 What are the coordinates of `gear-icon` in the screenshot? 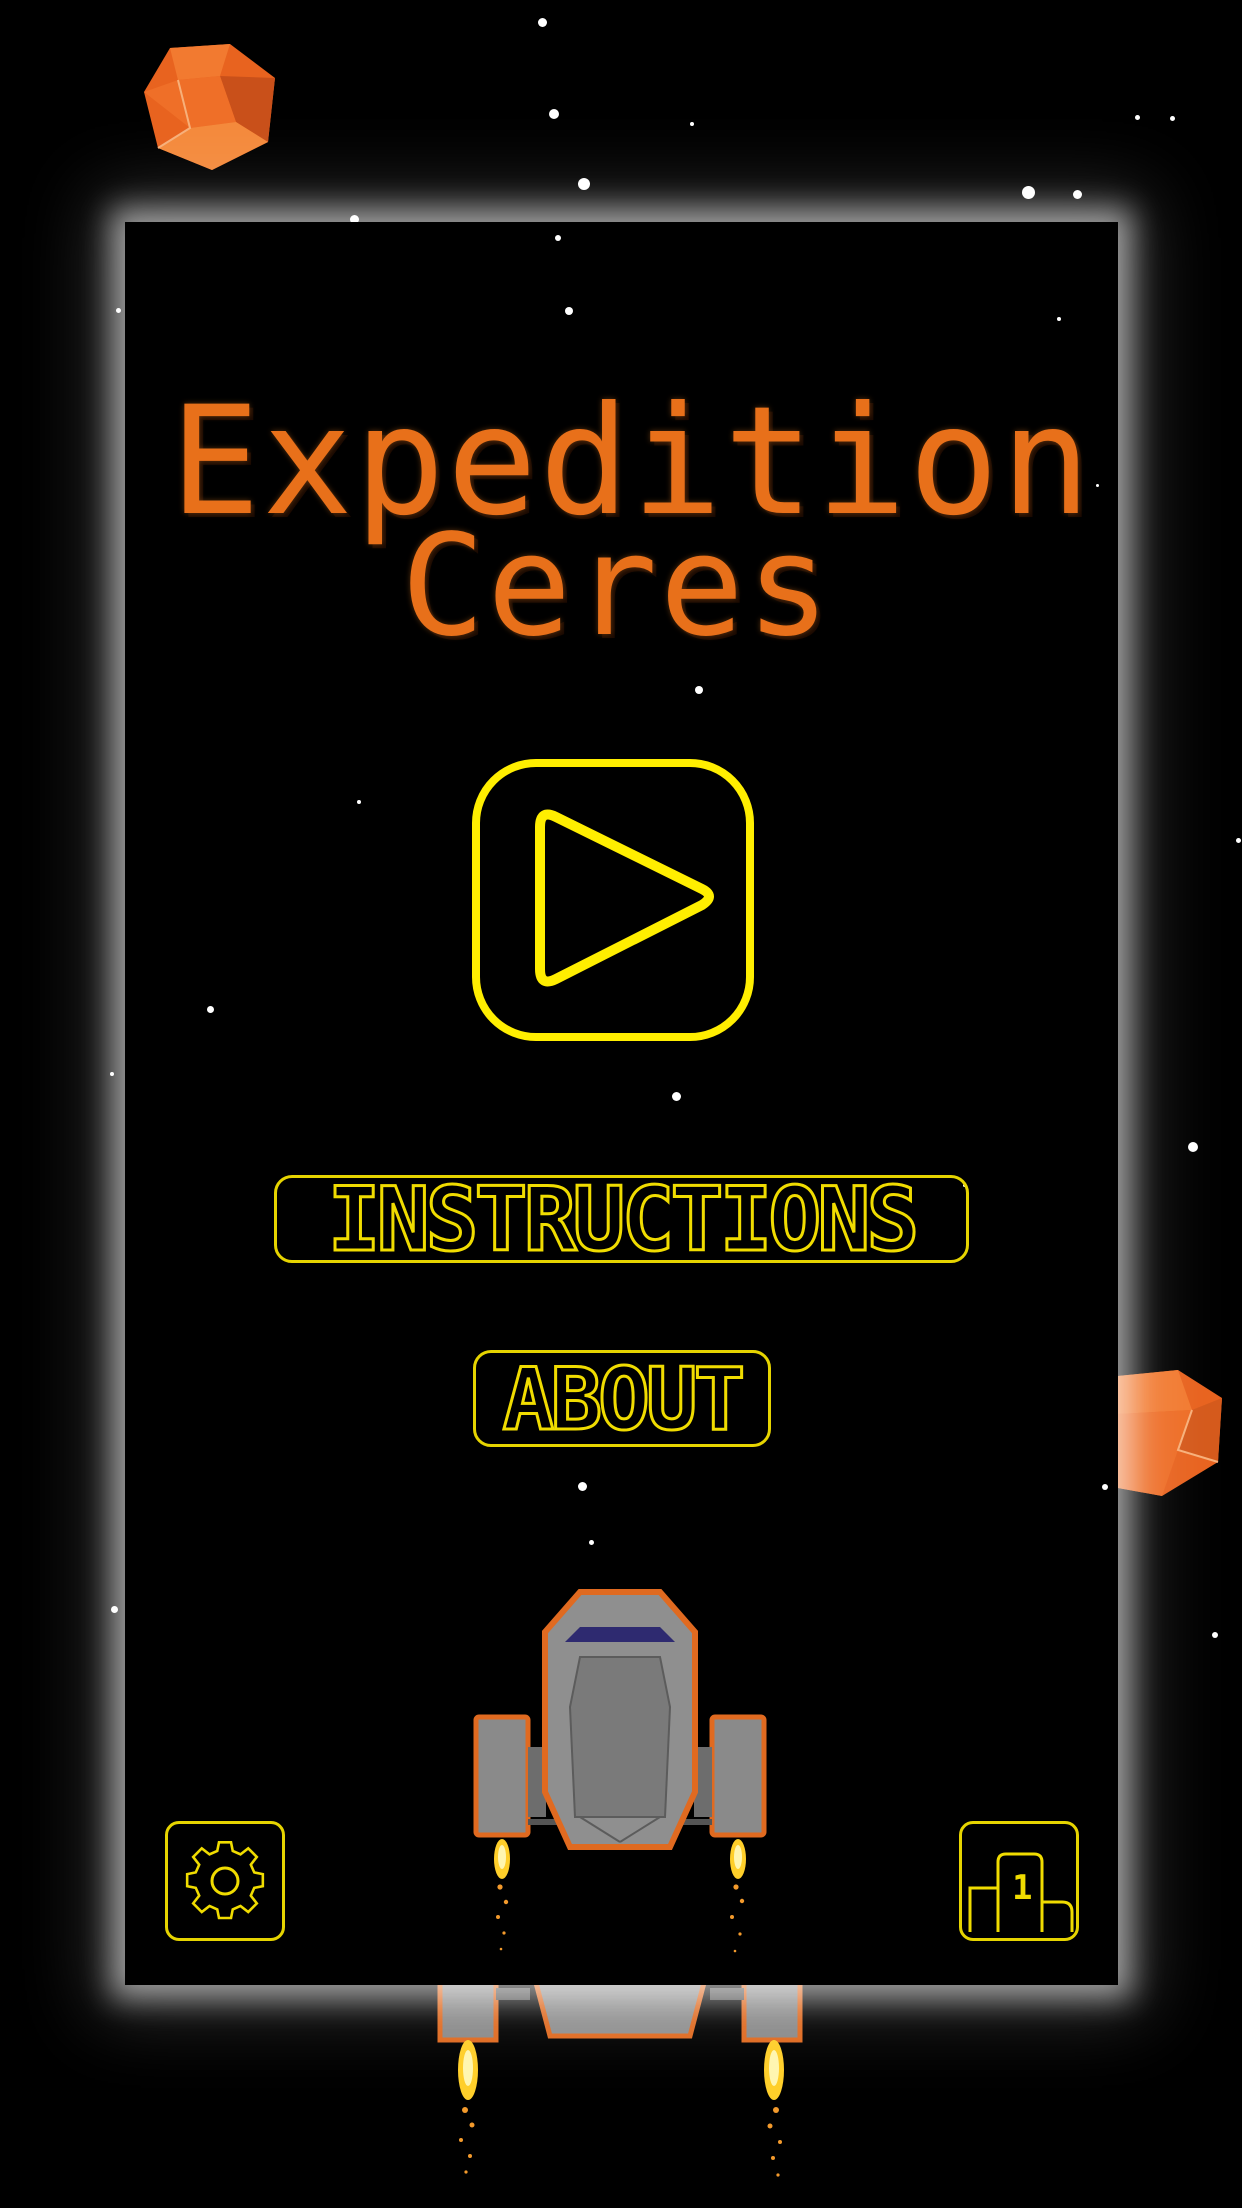 It's located at (225, 1880).